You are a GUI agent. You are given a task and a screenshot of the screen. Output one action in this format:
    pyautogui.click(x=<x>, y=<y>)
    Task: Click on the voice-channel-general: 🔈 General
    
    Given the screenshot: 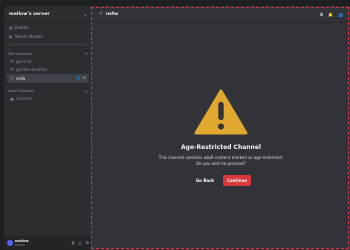 What is the action you would take?
    pyautogui.click(x=48, y=99)
    